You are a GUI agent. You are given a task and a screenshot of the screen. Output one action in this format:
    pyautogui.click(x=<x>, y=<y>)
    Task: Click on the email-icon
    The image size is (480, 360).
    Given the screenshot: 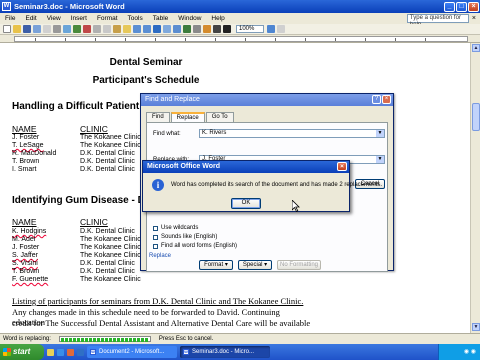 What is the action you would take?
    pyautogui.click(x=47, y=29)
    